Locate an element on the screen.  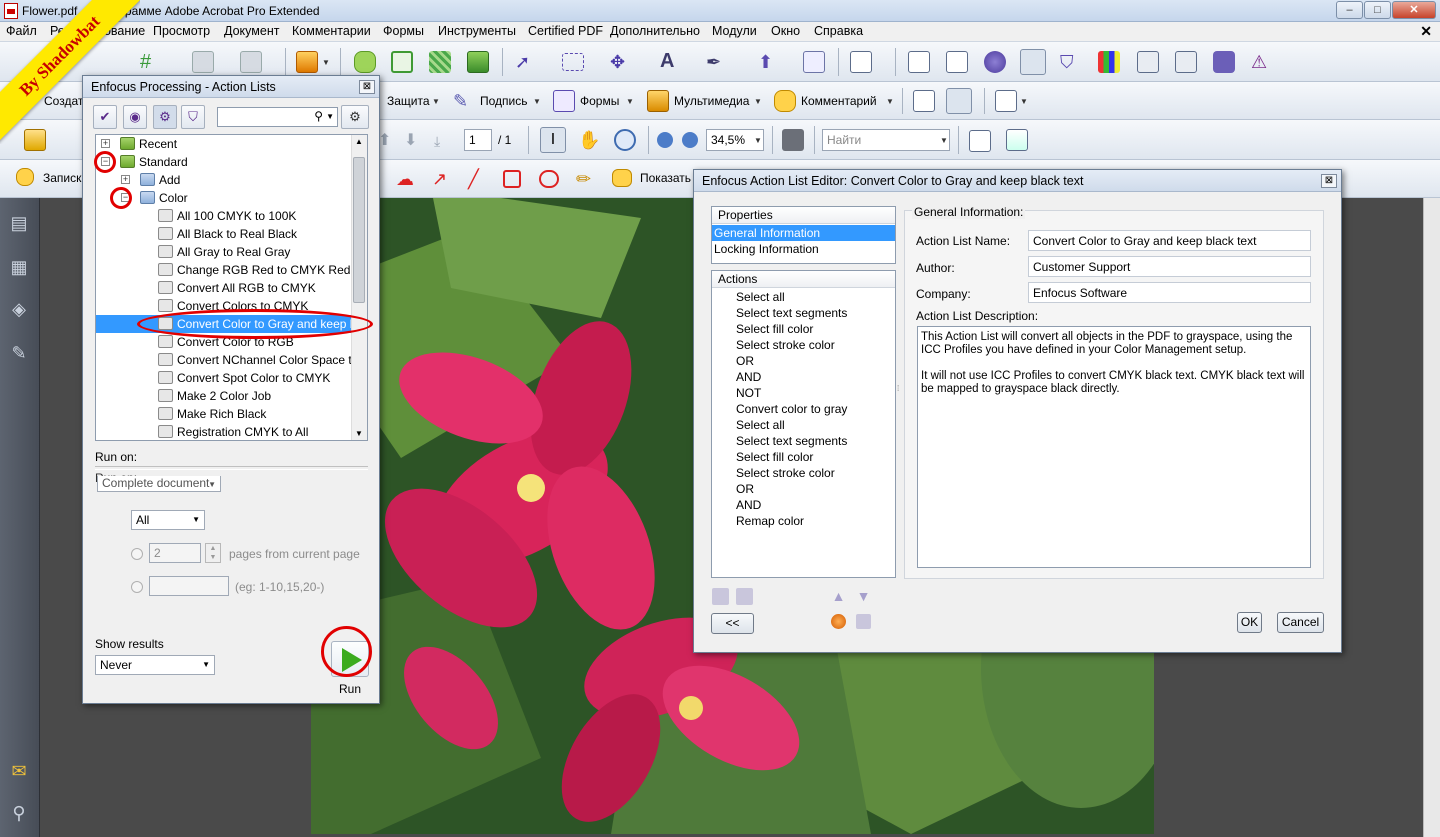
menu-comments: Комментарии is located at coordinates (331, 31).